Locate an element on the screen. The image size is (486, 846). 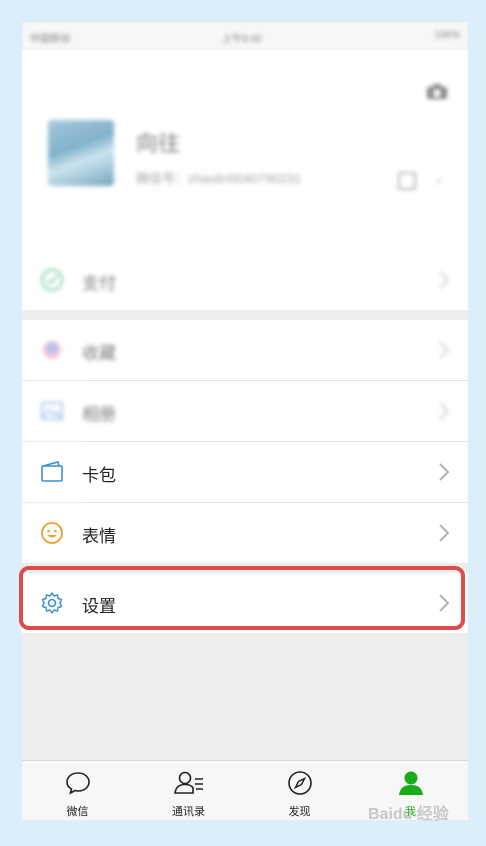
chat-bubble-icon is located at coordinates (77, 783).